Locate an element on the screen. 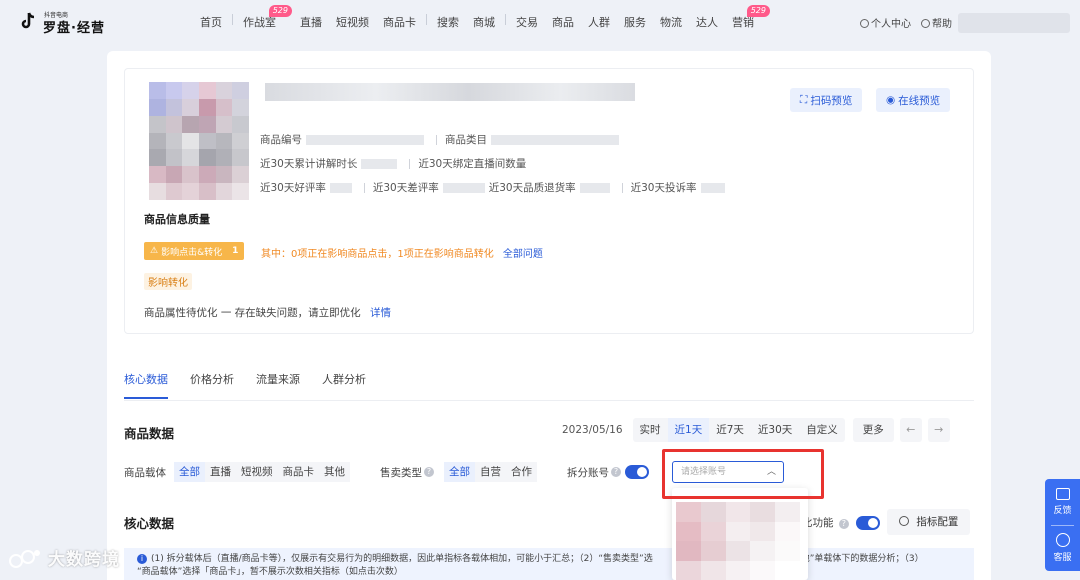 This screenshot has height=580, width=1080. nav-item: 直播 is located at coordinates (311, 22).